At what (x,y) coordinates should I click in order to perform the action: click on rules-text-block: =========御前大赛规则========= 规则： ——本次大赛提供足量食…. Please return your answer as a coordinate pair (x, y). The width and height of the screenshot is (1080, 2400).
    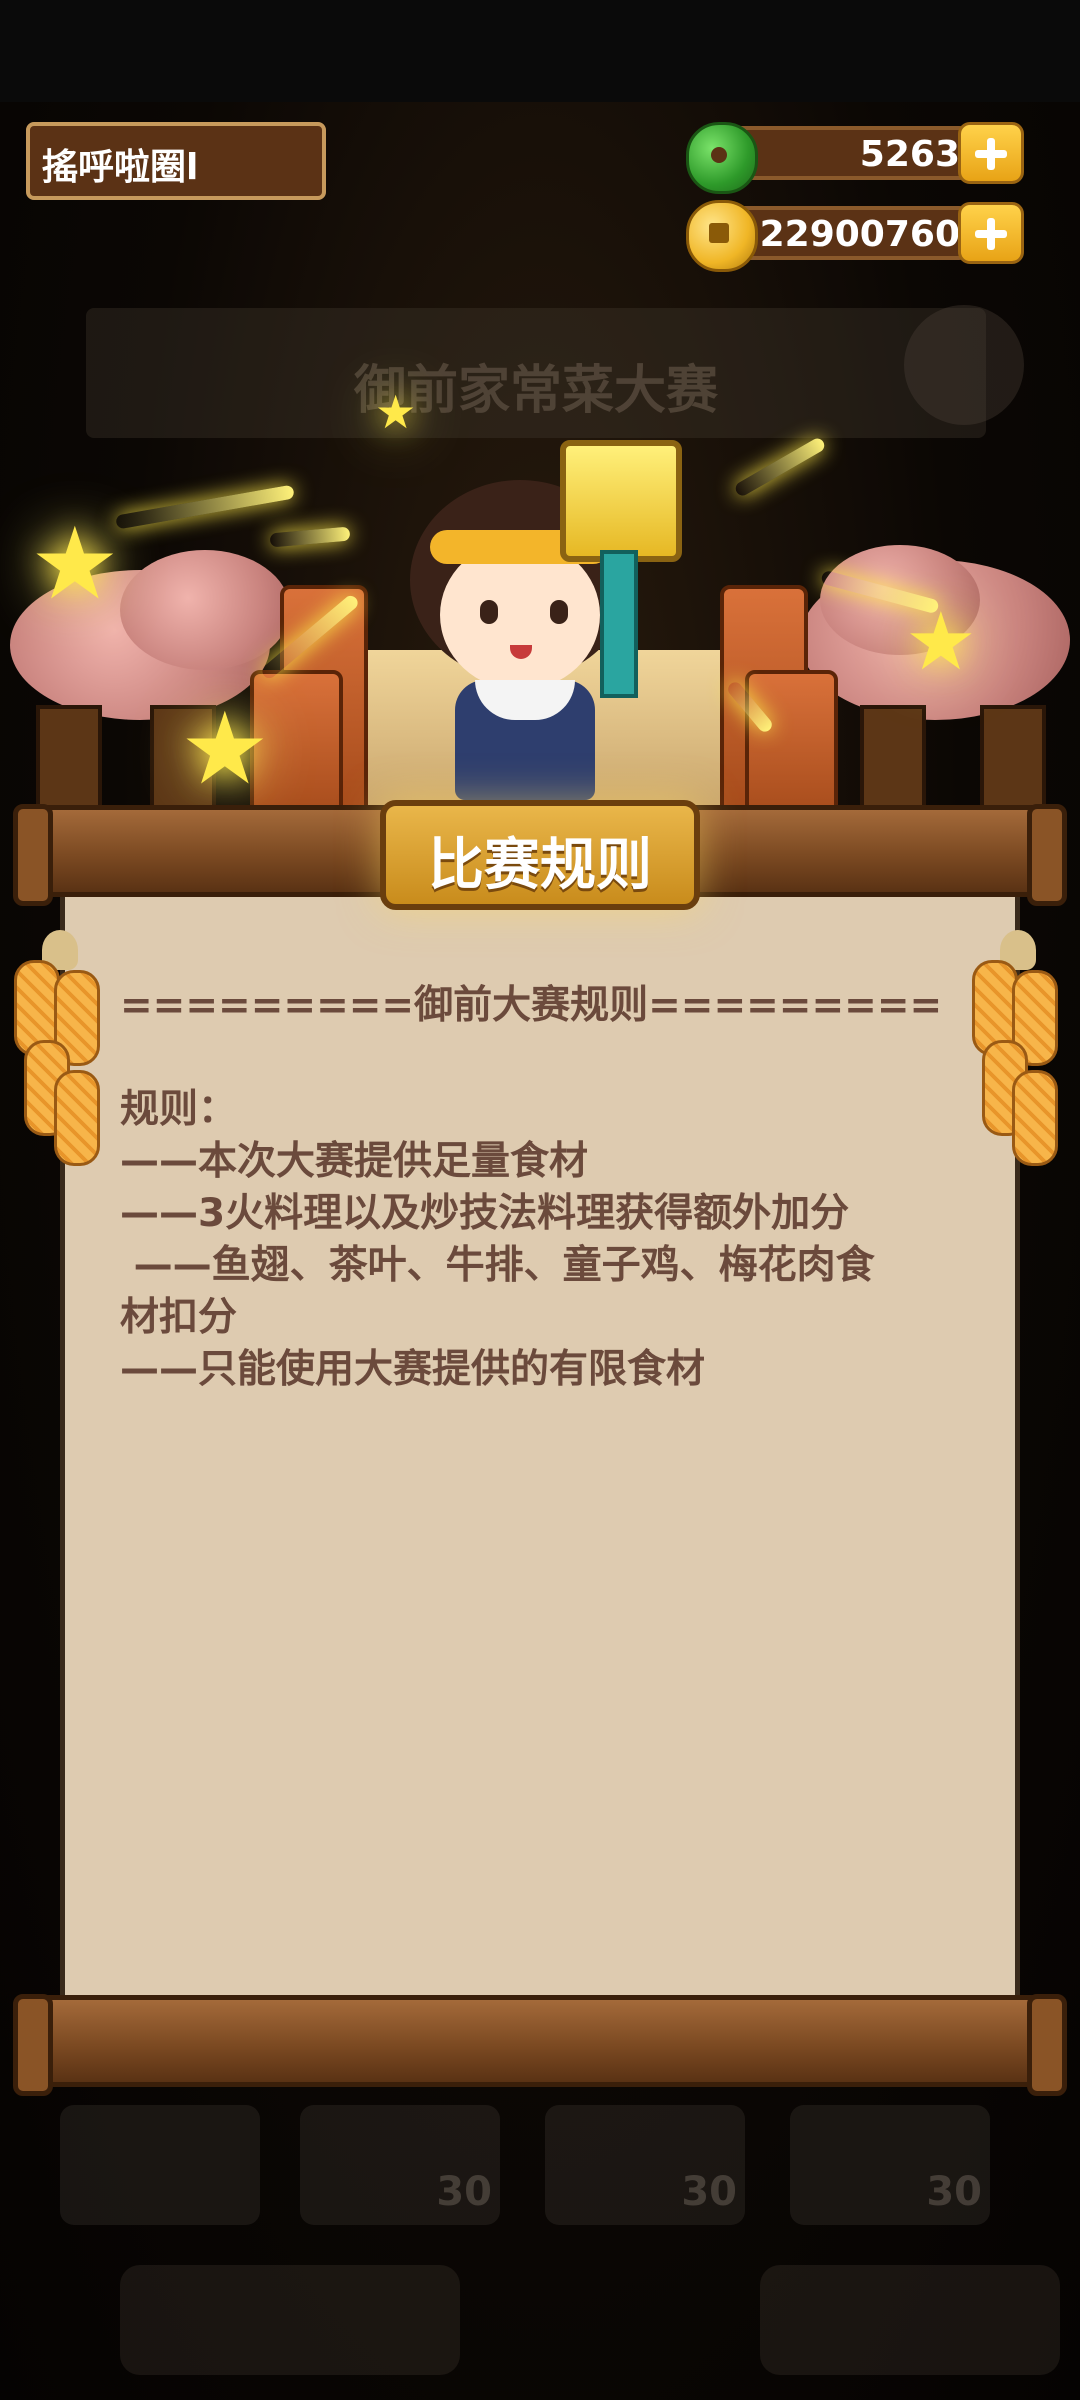
    Looking at the image, I should click on (550, 1188).